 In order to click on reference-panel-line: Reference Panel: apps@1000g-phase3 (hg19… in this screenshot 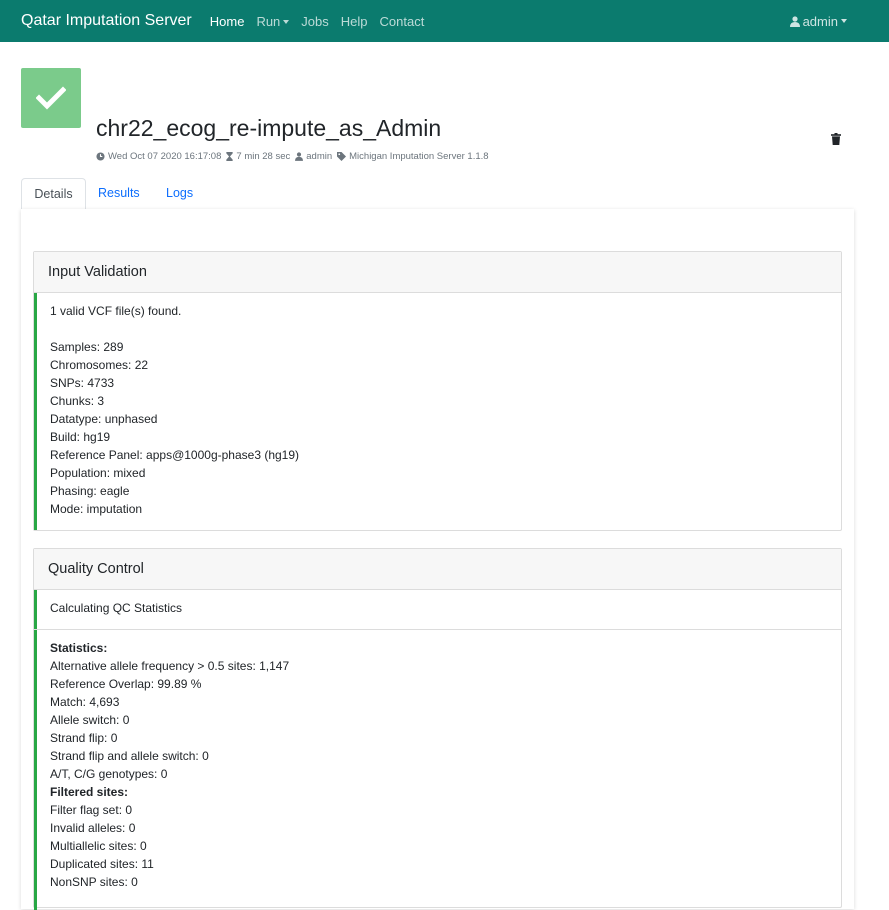, I will do `click(175, 455)`.